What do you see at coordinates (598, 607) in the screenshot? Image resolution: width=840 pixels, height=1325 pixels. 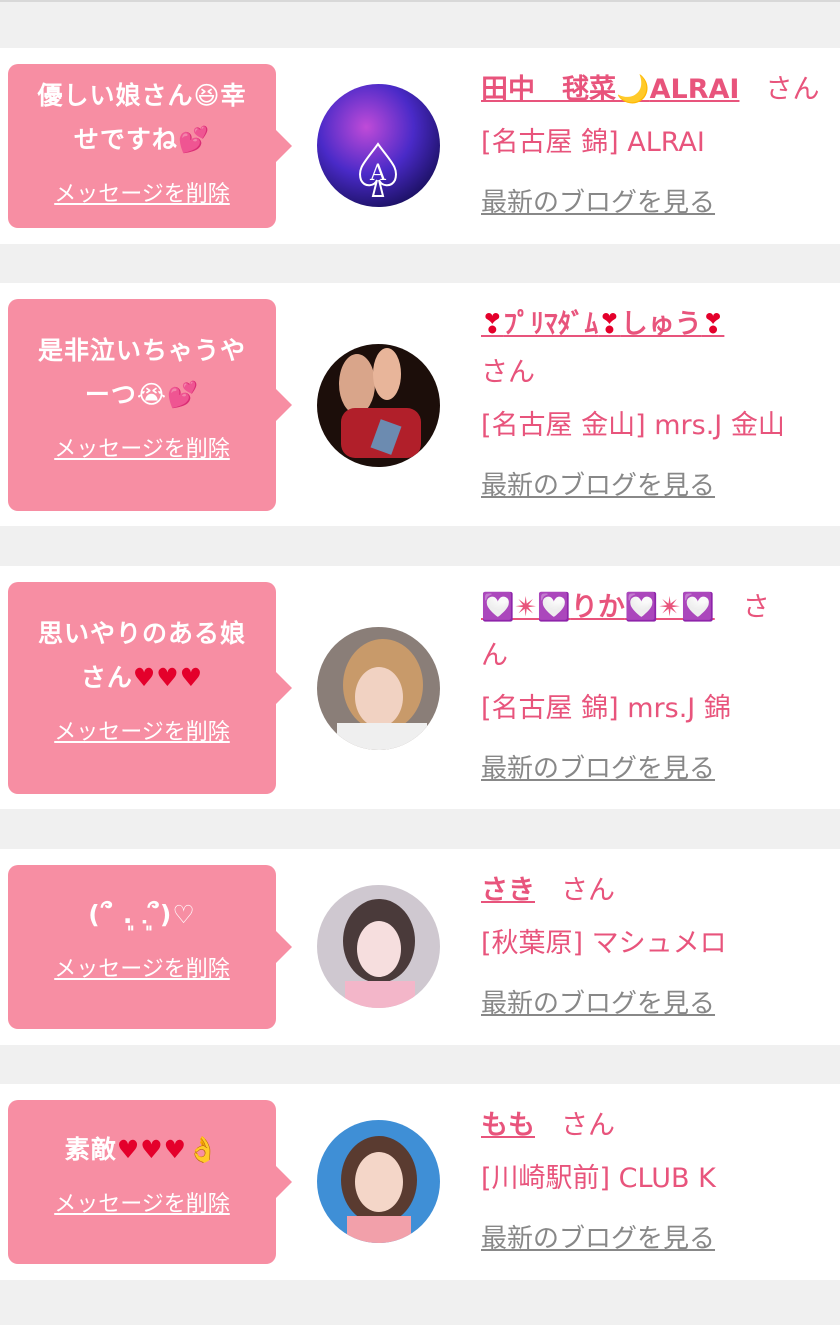 I see `user-name-link: 💟✴💟りか💟✴💟` at bounding box center [598, 607].